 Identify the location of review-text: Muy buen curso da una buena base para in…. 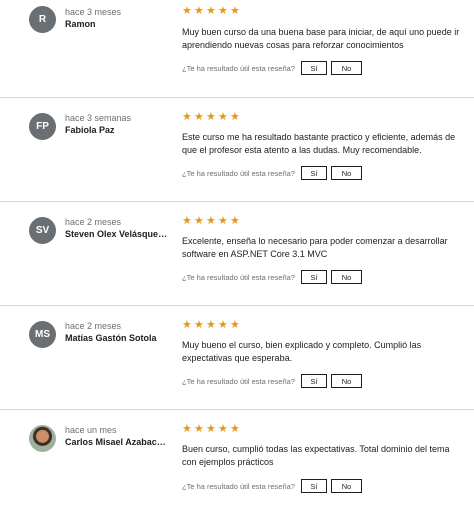
(321, 38).